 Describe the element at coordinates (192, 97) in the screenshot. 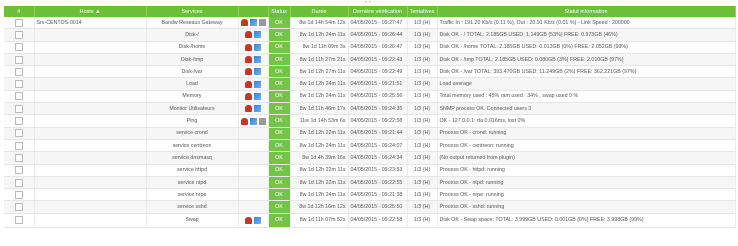

I see `service-name-cell: Memory` at that location.